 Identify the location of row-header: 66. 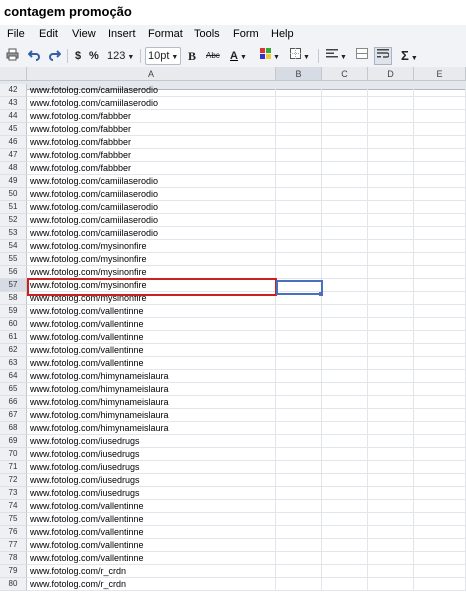
(13, 402).